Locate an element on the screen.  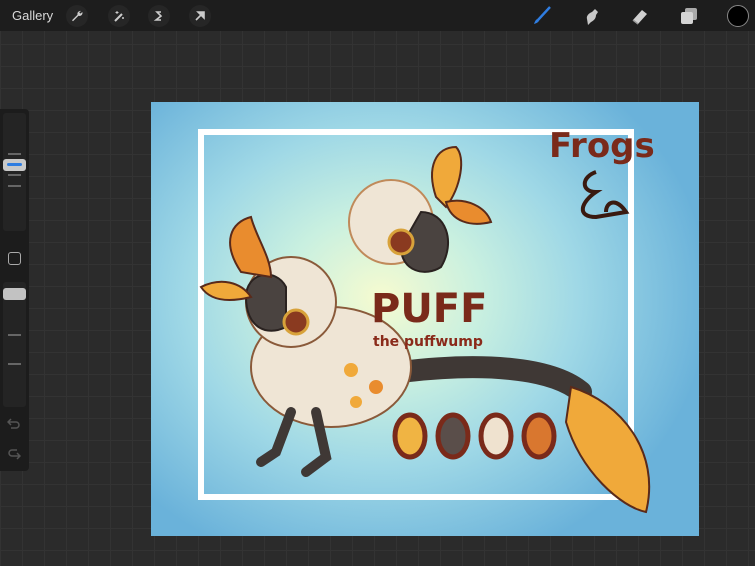
color-swatch is located at coordinates (738, 16).